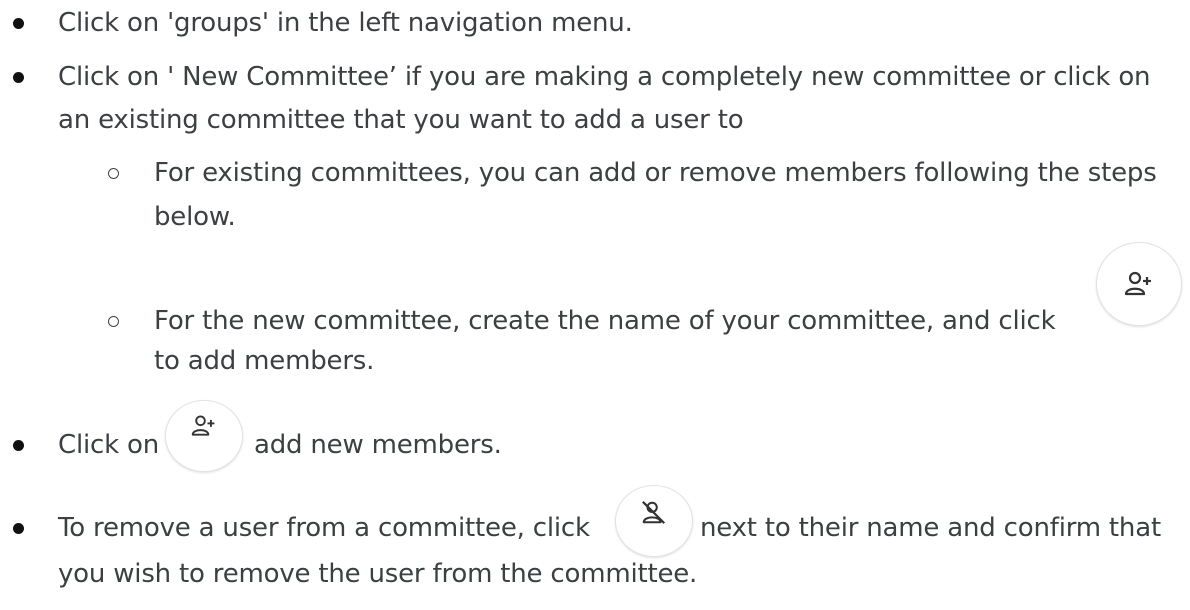  What do you see at coordinates (264, 361) in the screenshot?
I see `sub-step-2-text-line-2: to add members.` at bounding box center [264, 361].